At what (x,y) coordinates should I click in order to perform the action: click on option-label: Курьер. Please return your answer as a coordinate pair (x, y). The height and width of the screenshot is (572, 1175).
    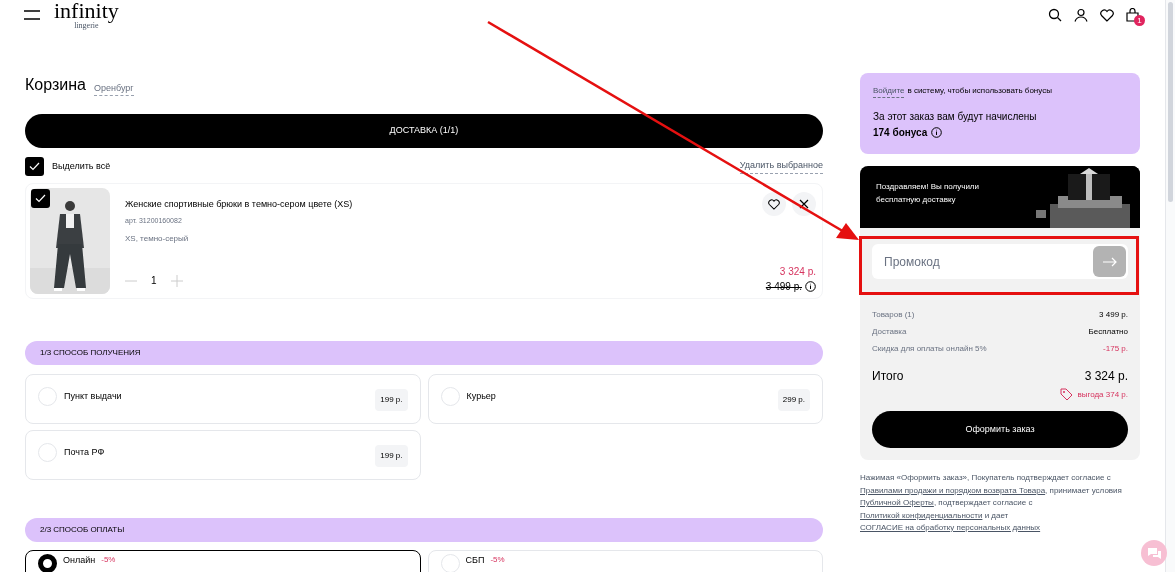
    Looking at the image, I should click on (481, 396).